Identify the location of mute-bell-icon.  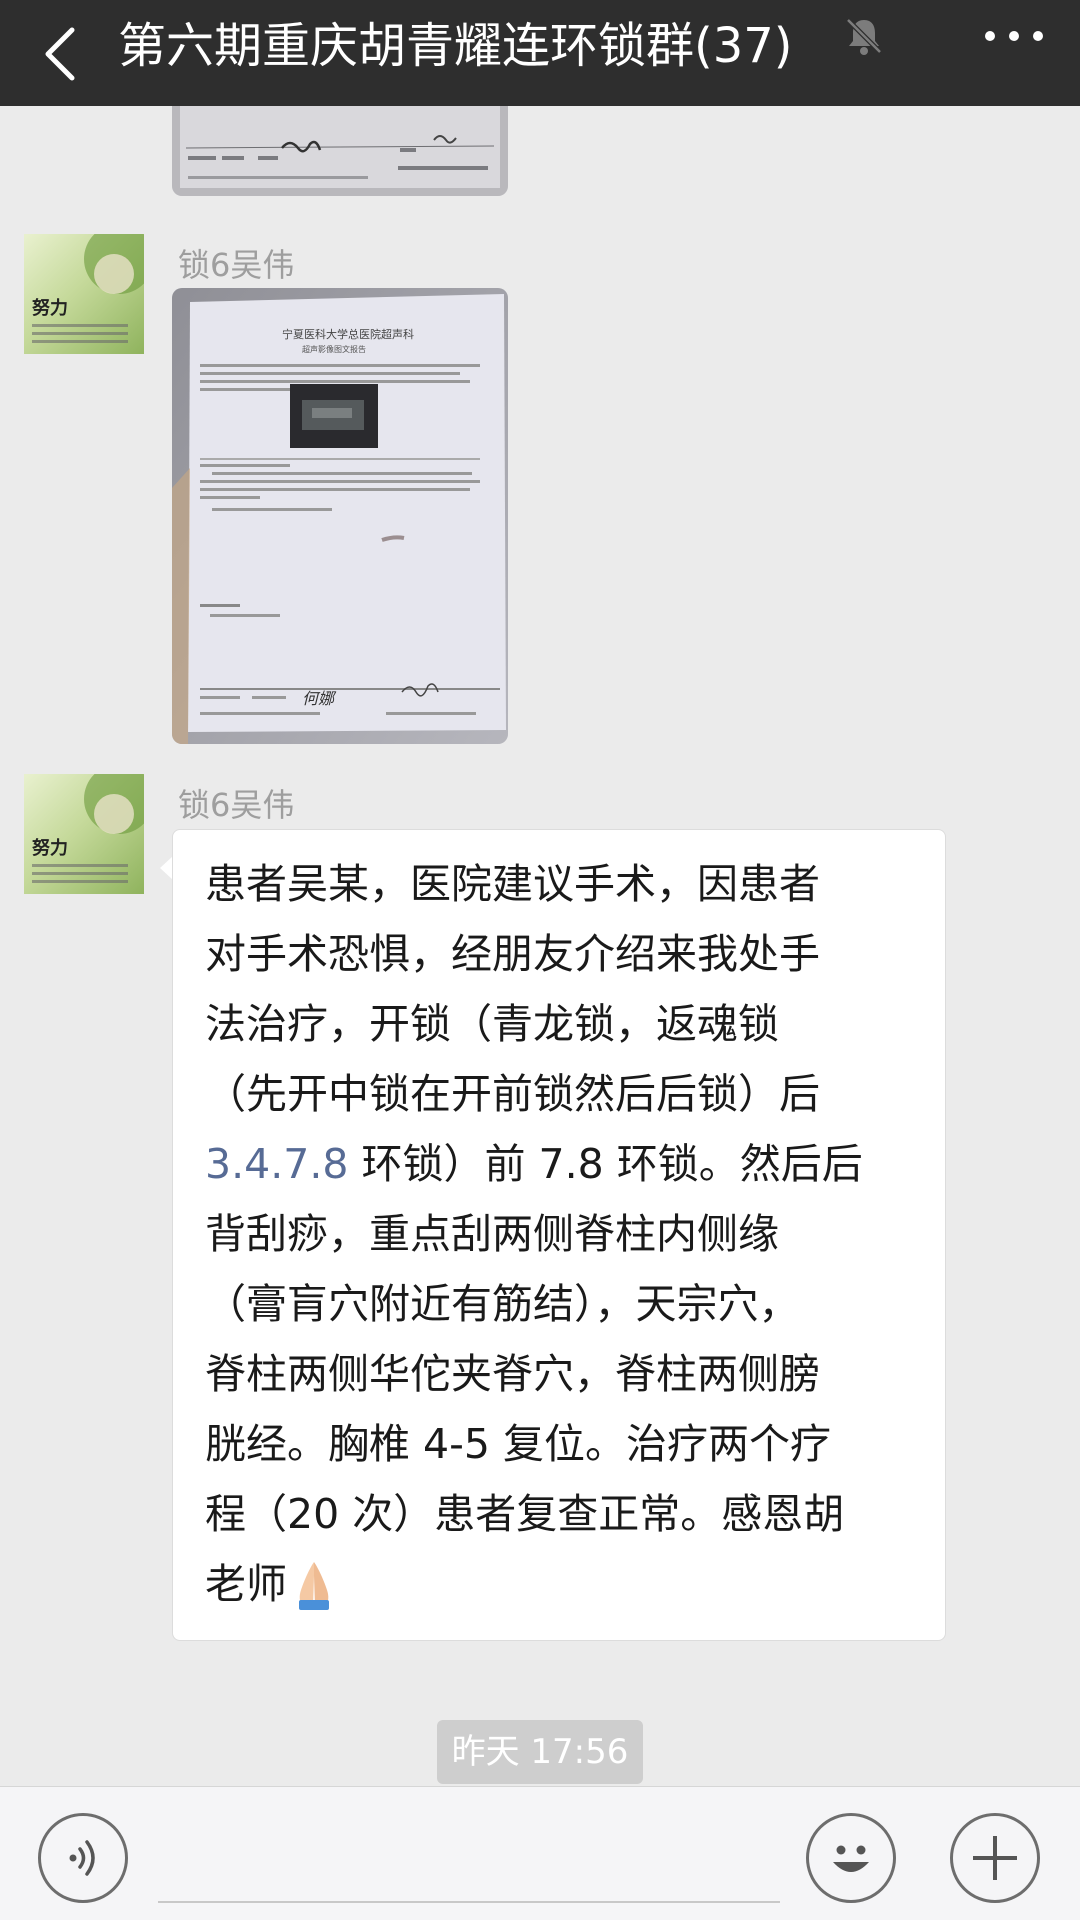
(864, 36).